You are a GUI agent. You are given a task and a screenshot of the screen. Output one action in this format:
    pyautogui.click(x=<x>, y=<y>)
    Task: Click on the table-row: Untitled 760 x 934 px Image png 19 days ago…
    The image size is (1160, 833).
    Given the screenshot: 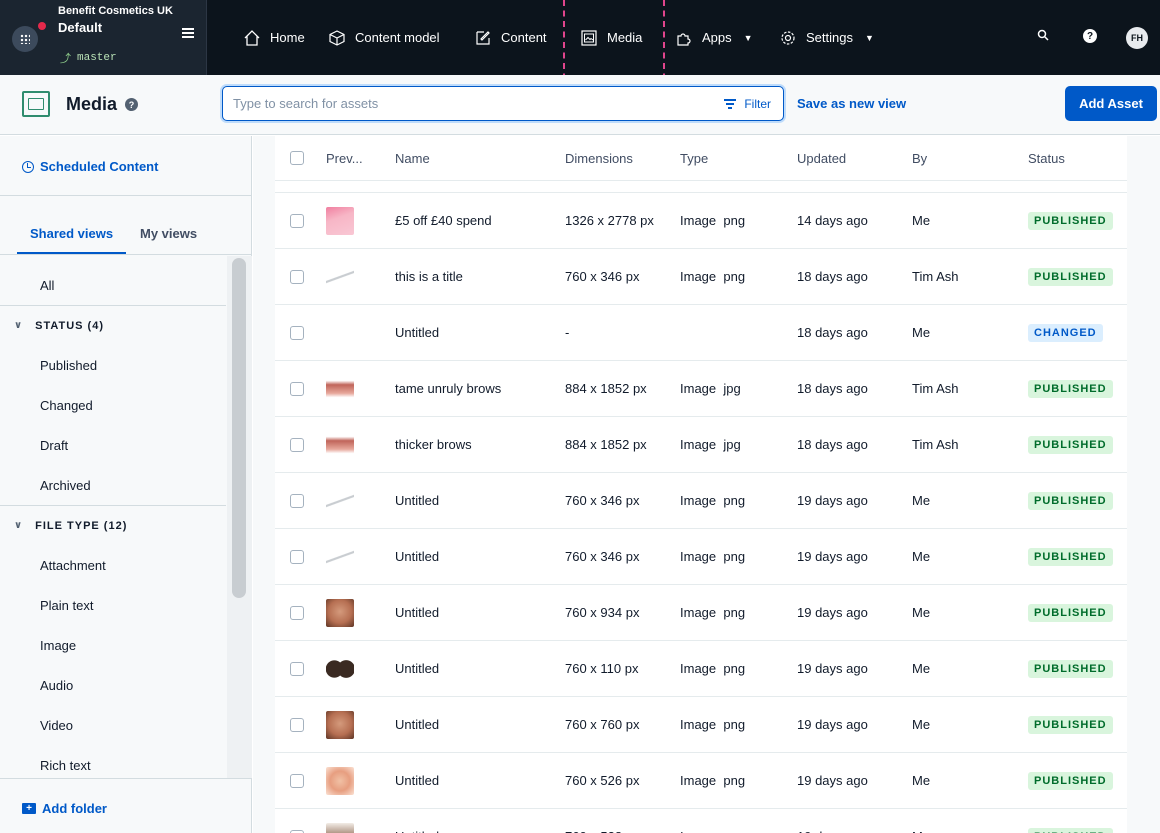 What is the action you would take?
    pyautogui.click(x=701, y=613)
    